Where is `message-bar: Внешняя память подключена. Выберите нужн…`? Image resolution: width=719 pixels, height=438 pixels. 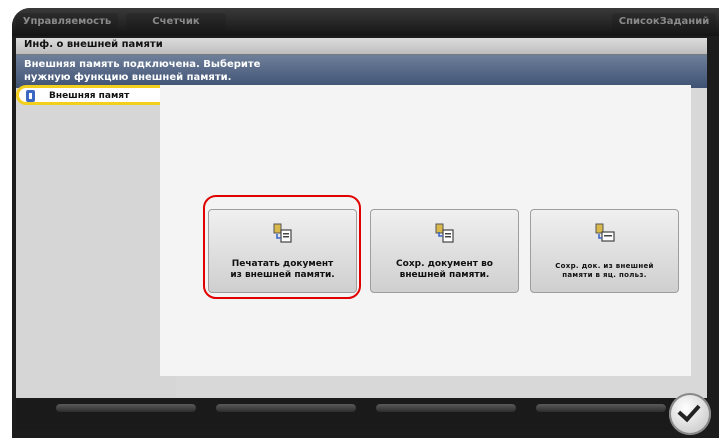
message-bar: Внешняя память подключена. Выберите нужн… is located at coordinates (361, 71).